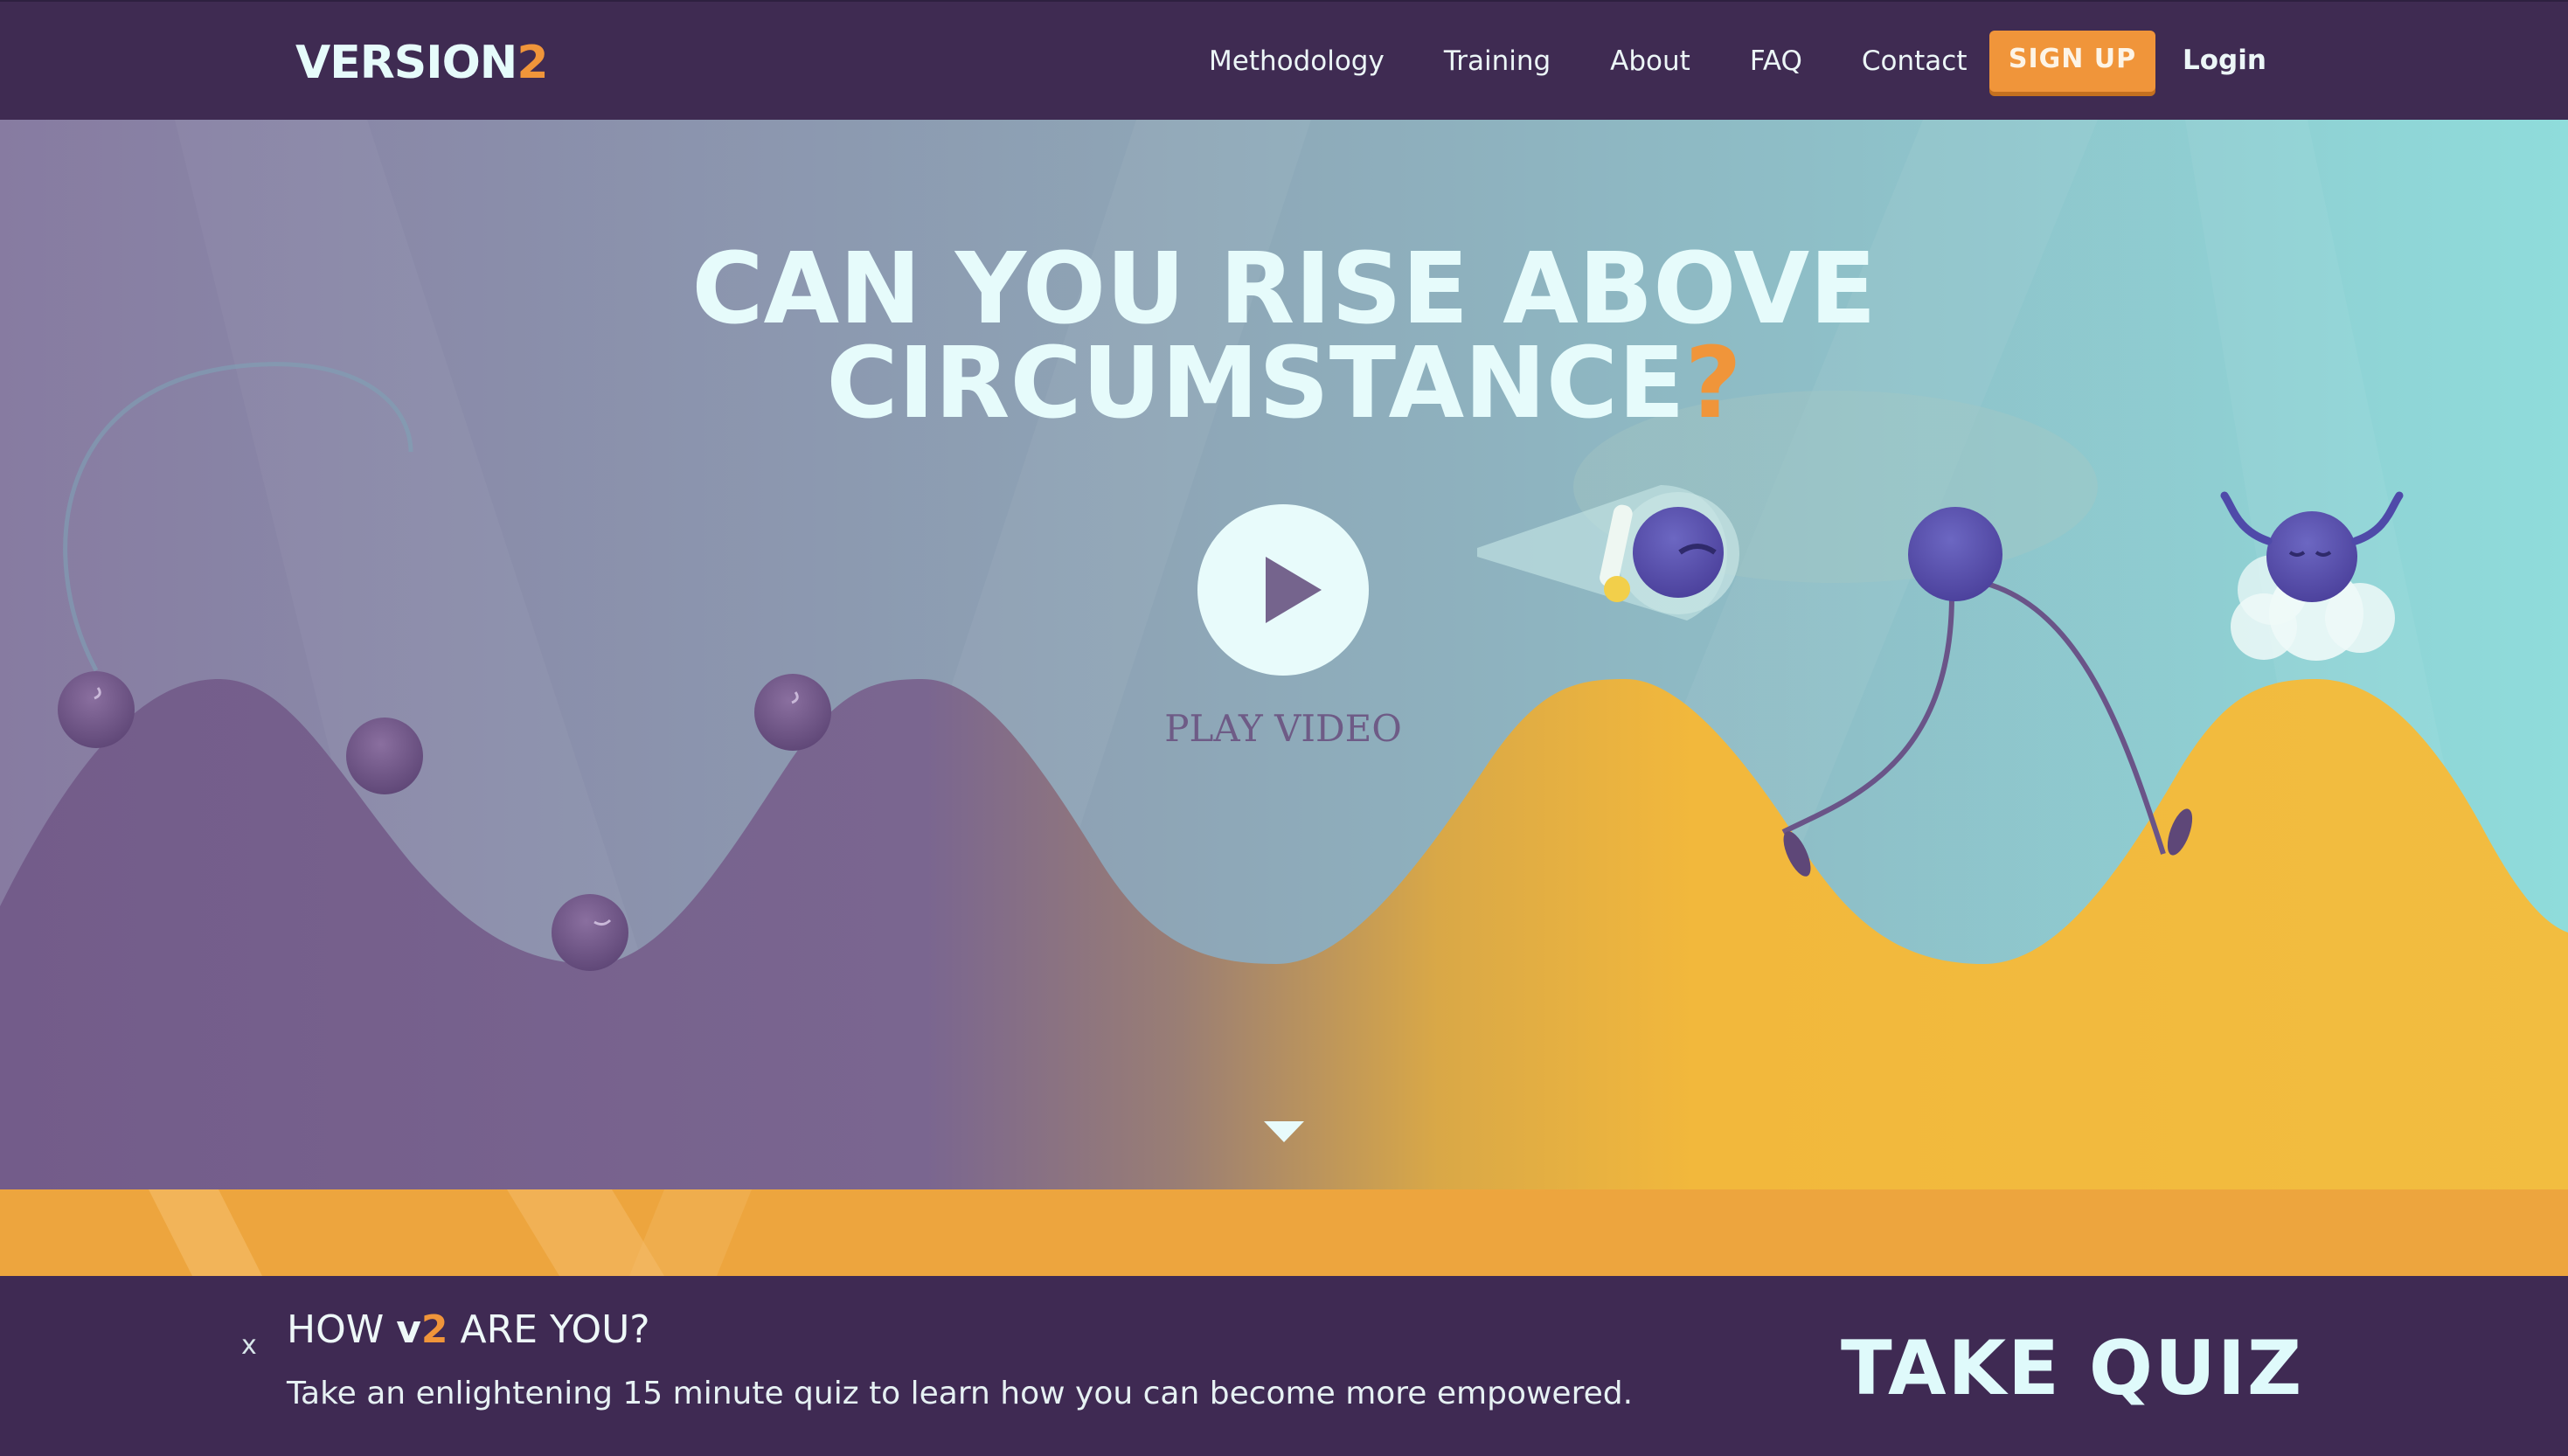 Image resolution: width=2568 pixels, height=1456 pixels. Describe the element at coordinates (1713, 383) in the screenshot. I see `hero-question-mark: ?` at that location.